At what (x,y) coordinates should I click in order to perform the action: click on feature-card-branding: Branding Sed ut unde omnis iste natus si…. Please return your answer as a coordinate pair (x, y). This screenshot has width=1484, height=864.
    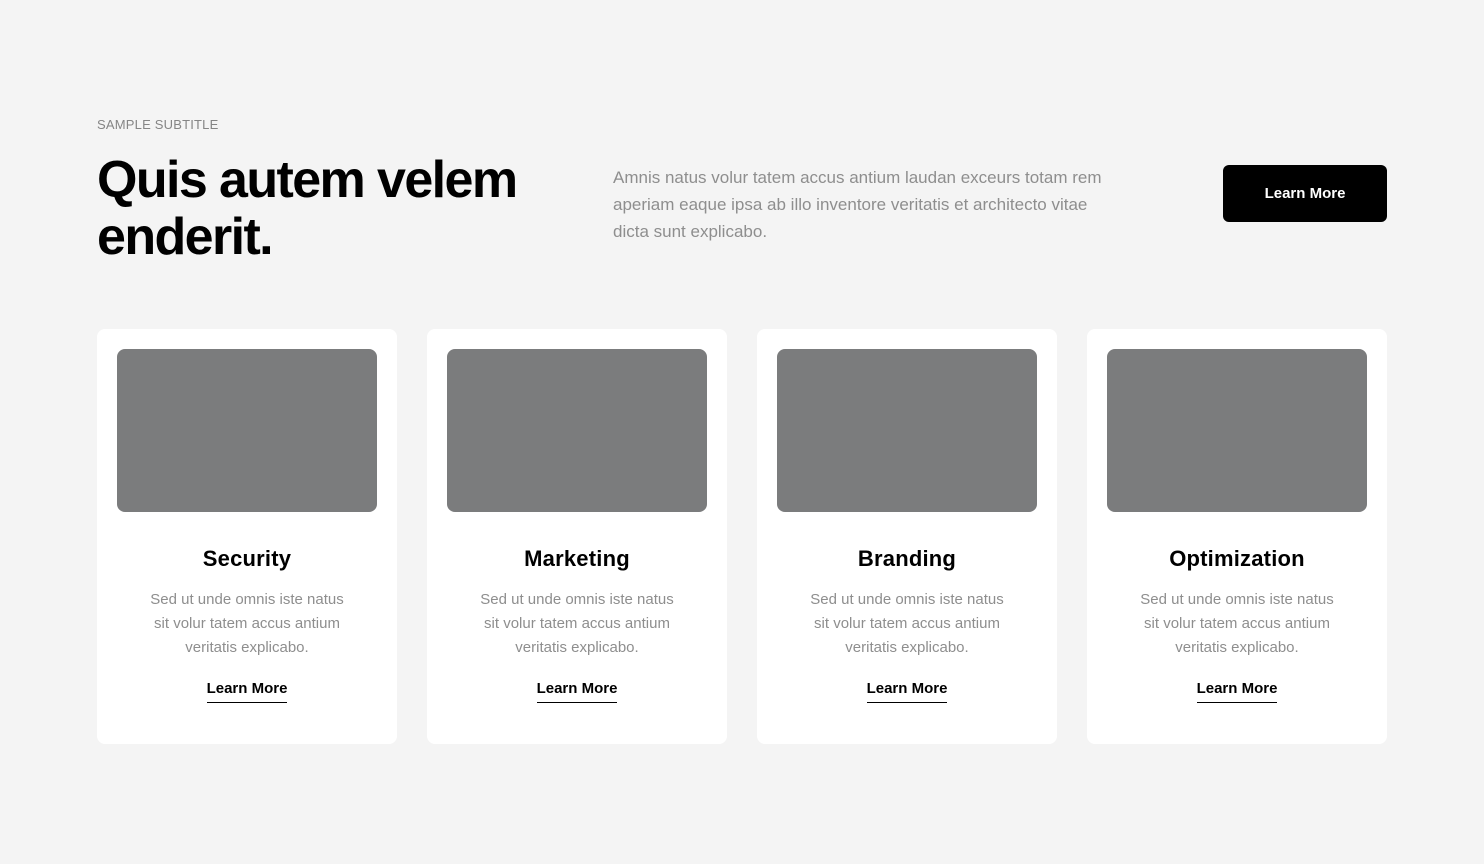
    Looking at the image, I should click on (907, 536).